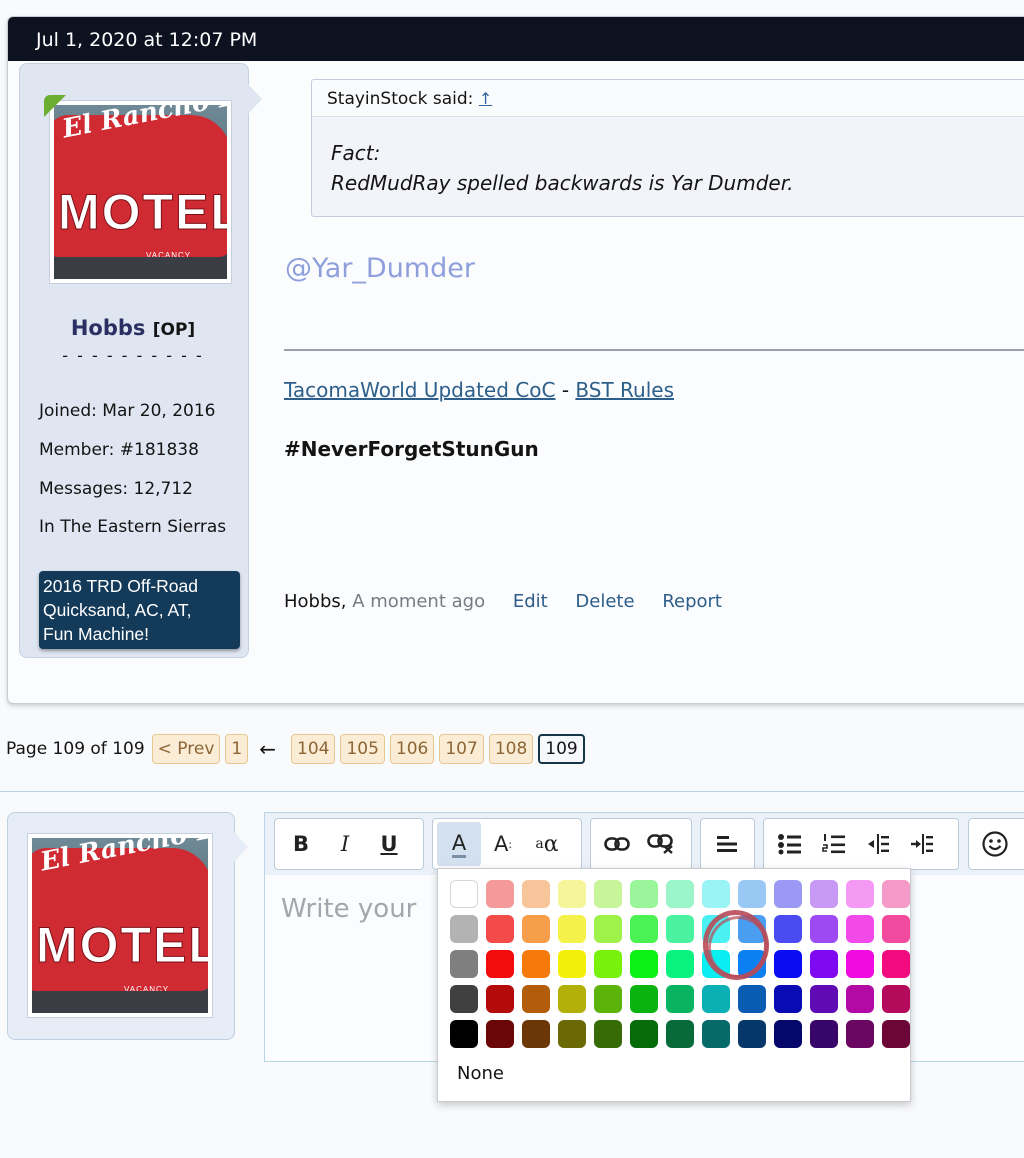 This screenshot has width=1024, height=1158. I want to click on underline-button: U, so click(389, 844).